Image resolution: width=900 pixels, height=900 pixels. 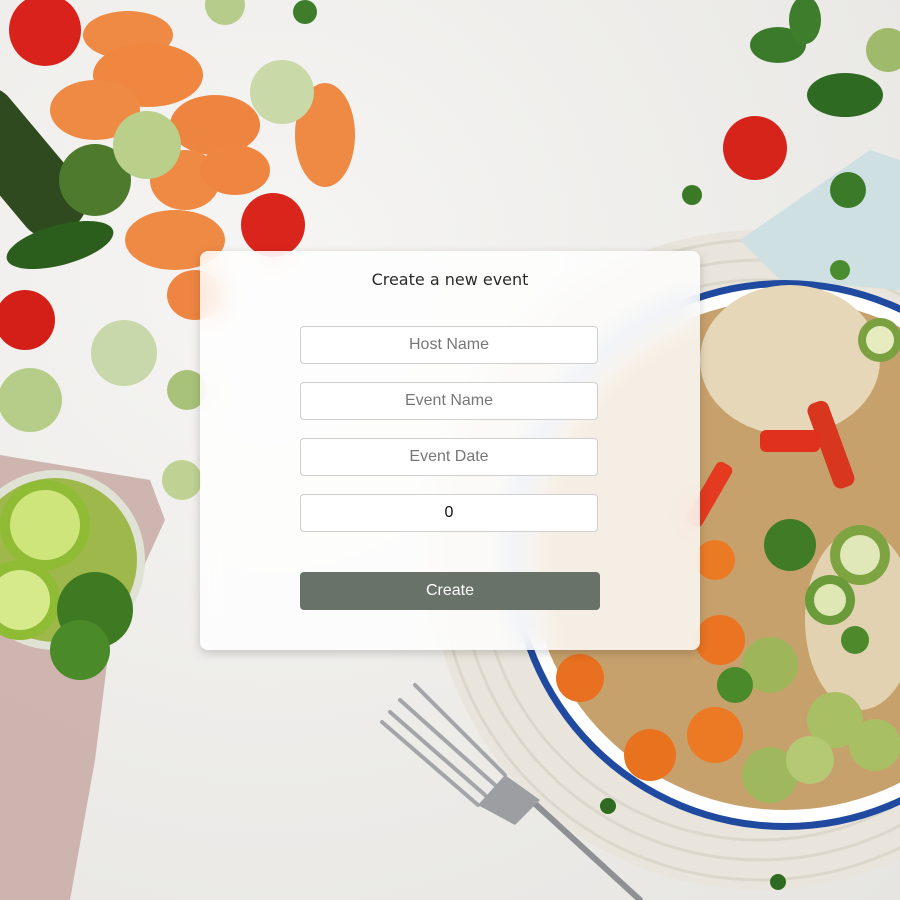 I want to click on create-button: Create, so click(x=450, y=591).